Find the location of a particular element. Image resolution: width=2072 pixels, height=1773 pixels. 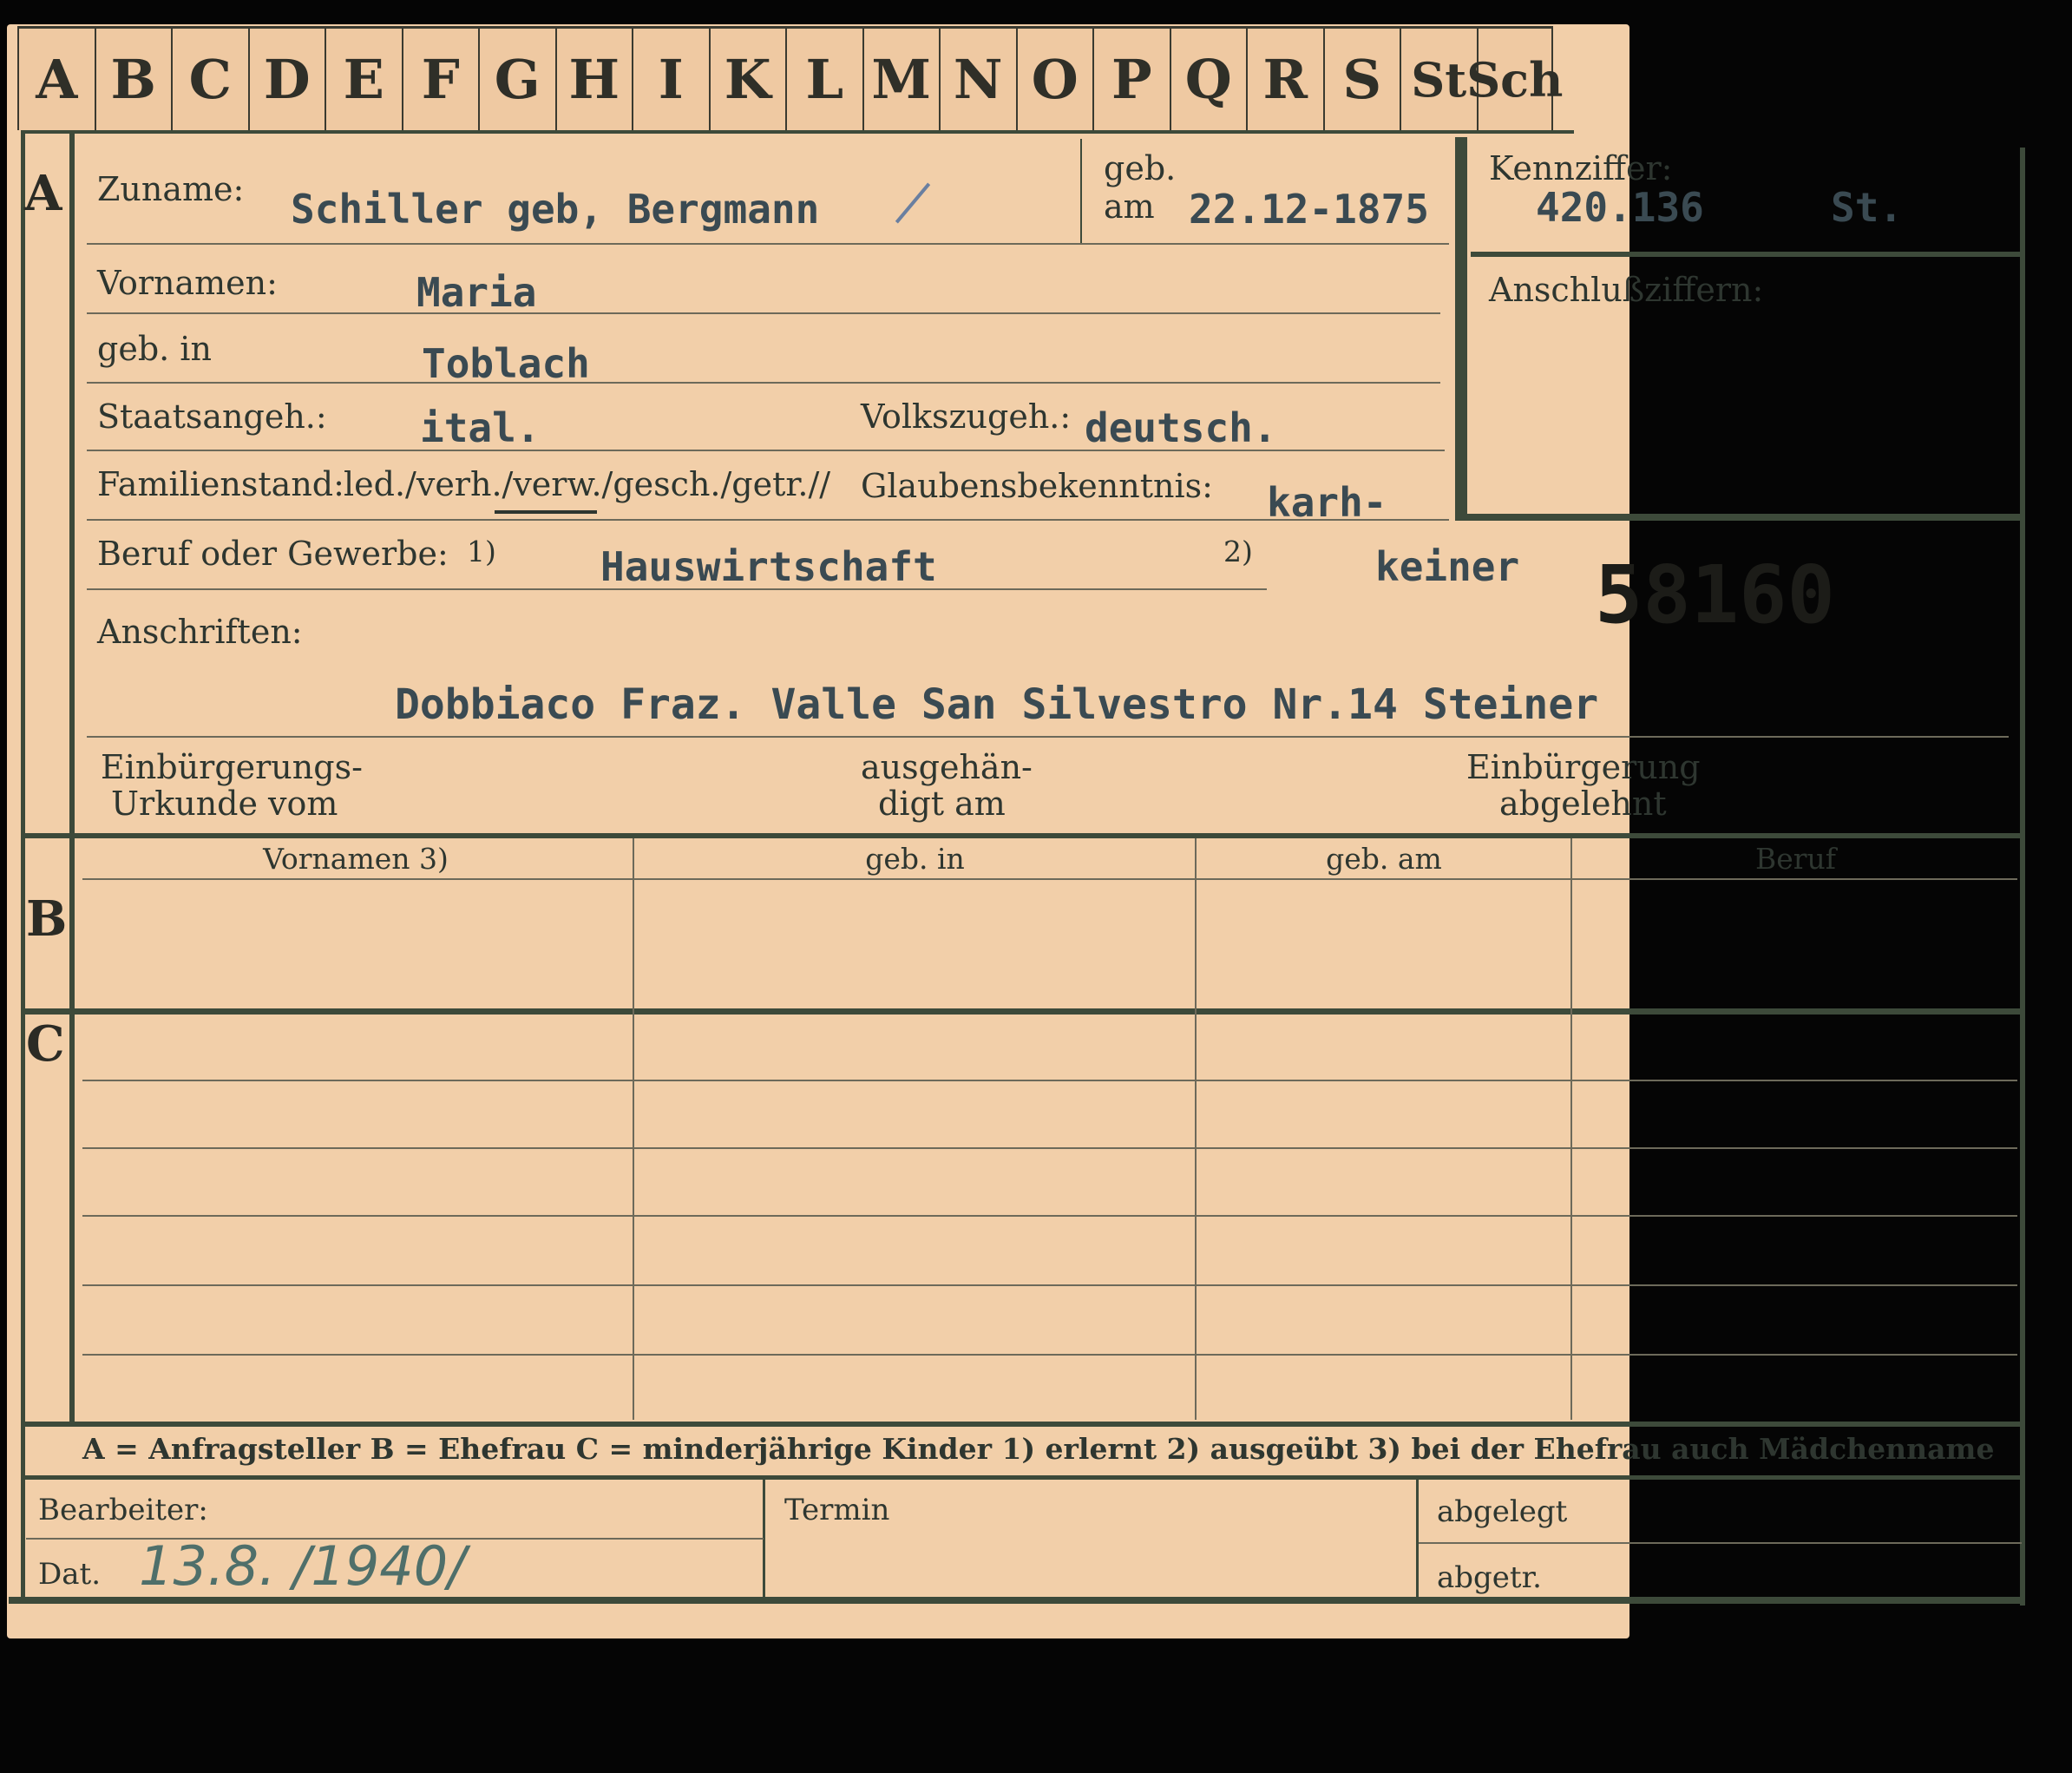

alphabet-tab-n: N is located at coordinates (977, 78).